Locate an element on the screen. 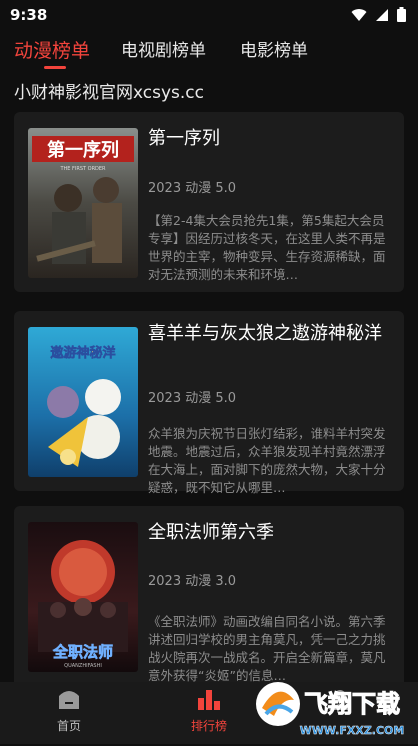  svg-text: QUANZHIFASHI is located at coordinates (83, 666).